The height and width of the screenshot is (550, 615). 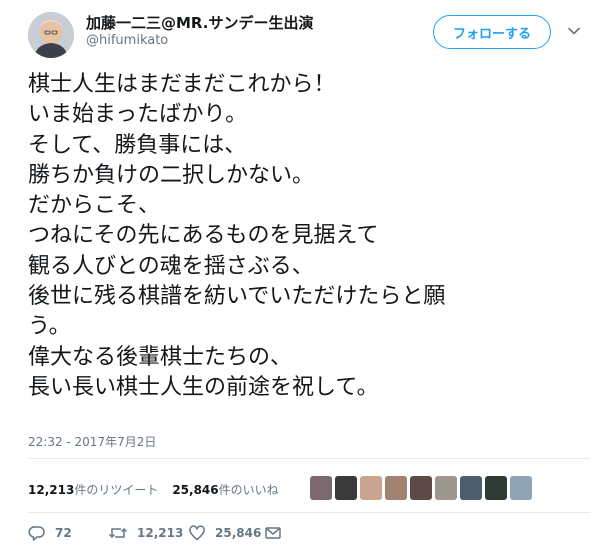 What do you see at coordinates (574, 31) in the screenshot?
I see `chevron-down-icon` at bounding box center [574, 31].